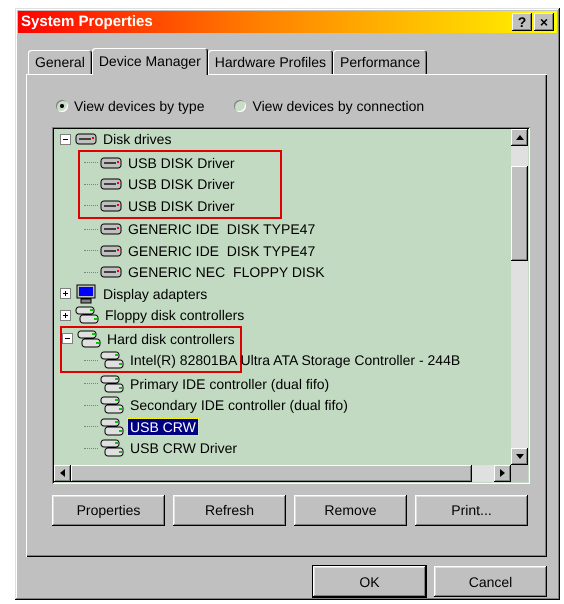 This screenshot has height=604, width=564. Describe the element at coordinates (350, 510) in the screenshot. I see `action-button: Remove` at that location.